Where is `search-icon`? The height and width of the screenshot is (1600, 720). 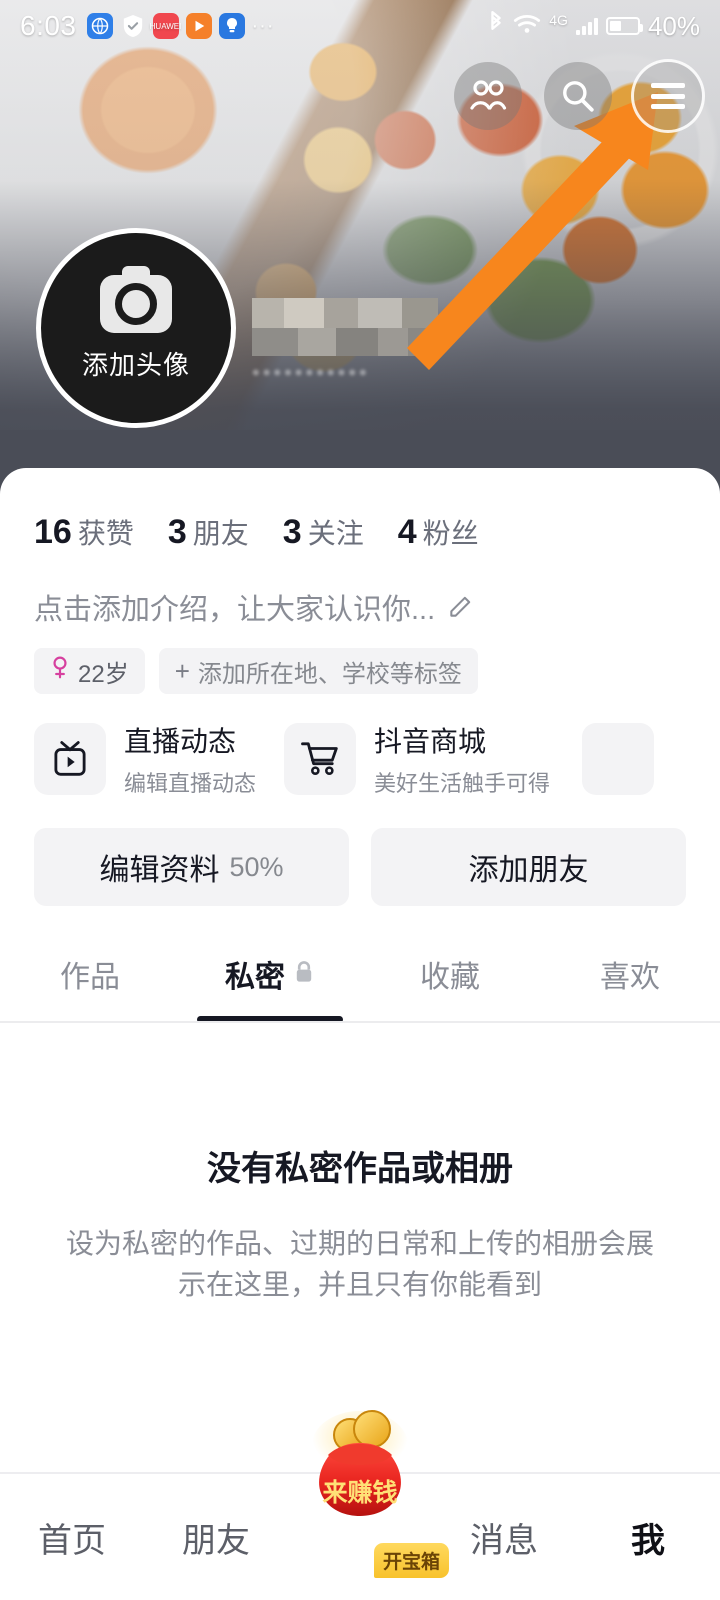 search-icon is located at coordinates (578, 96).